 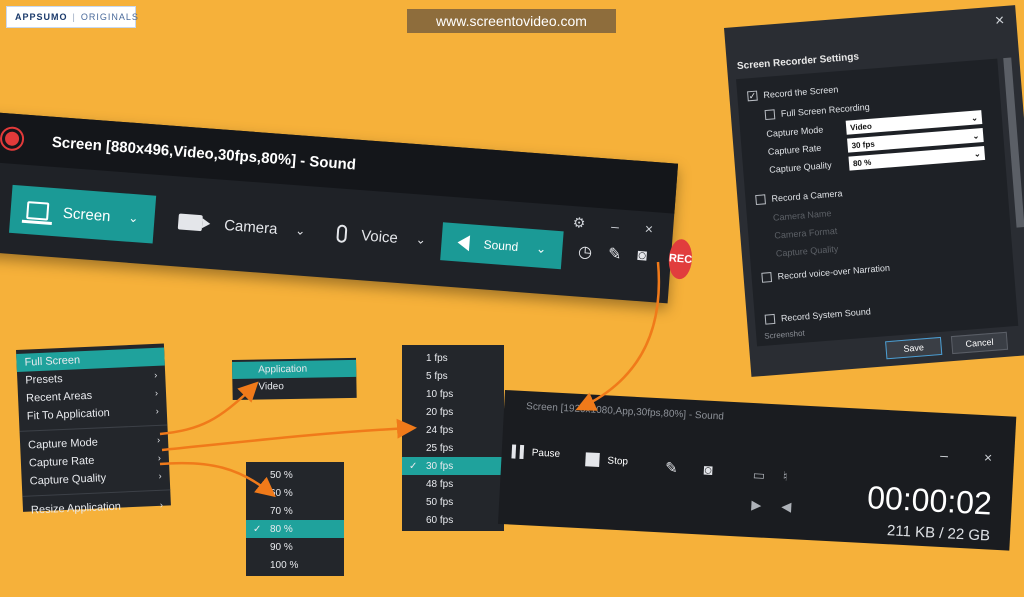 I want to click on arrow-to-mini-recorder, so click(x=618, y=336).